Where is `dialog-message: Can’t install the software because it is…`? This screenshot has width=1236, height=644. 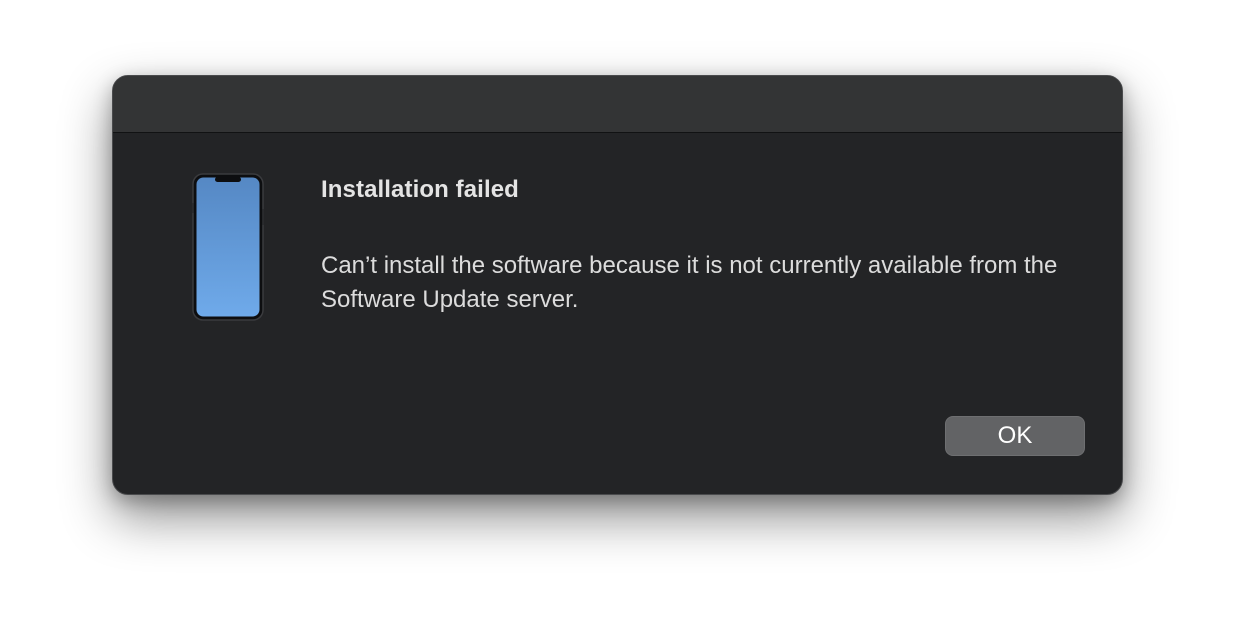 dialog-message: Can’t install the software because it is… is located at coordinates (689, 282).